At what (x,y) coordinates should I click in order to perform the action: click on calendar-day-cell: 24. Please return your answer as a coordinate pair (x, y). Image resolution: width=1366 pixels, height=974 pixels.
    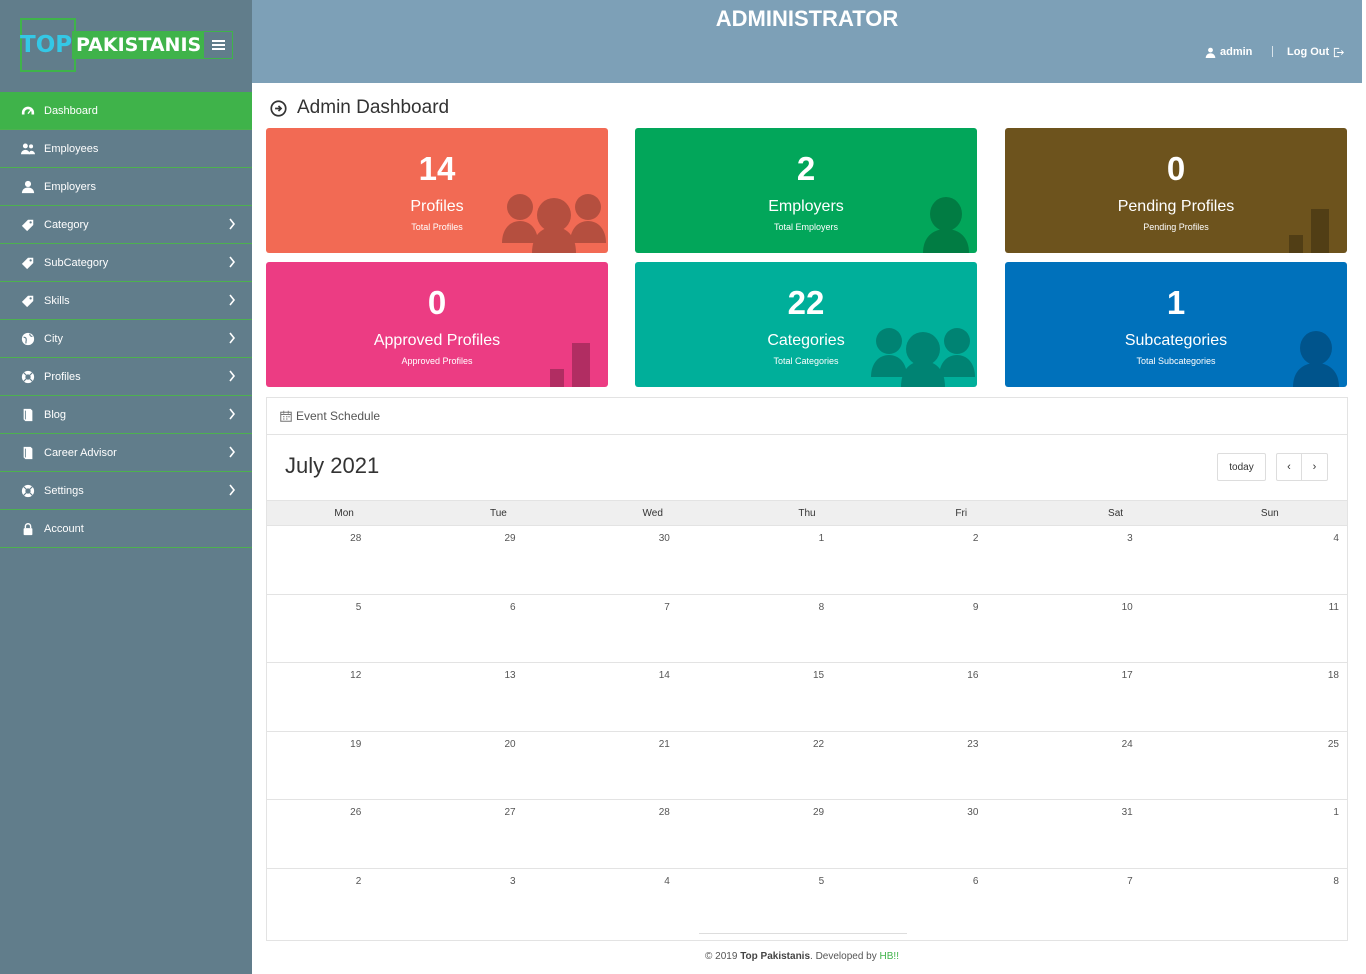
    Looking at the image, I should click on (1115, 766).